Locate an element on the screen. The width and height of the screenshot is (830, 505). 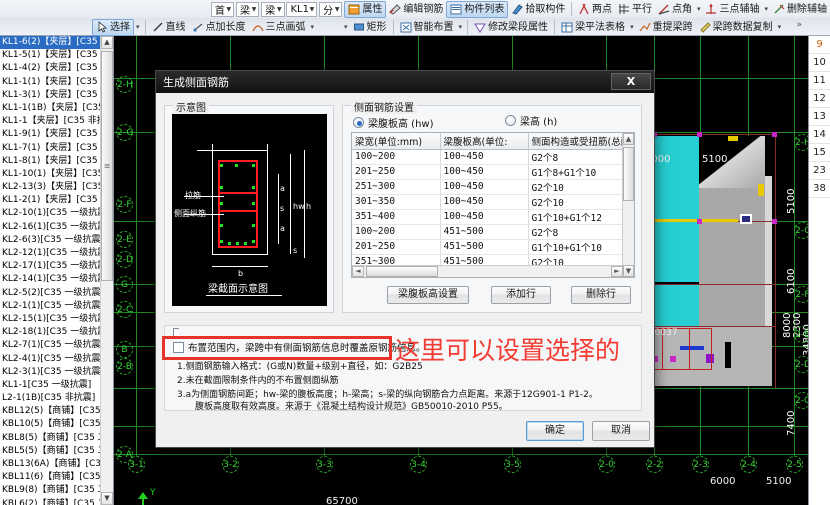
table-row: 100~200 100~450 G2个8 is located at coordinates (488, 157).